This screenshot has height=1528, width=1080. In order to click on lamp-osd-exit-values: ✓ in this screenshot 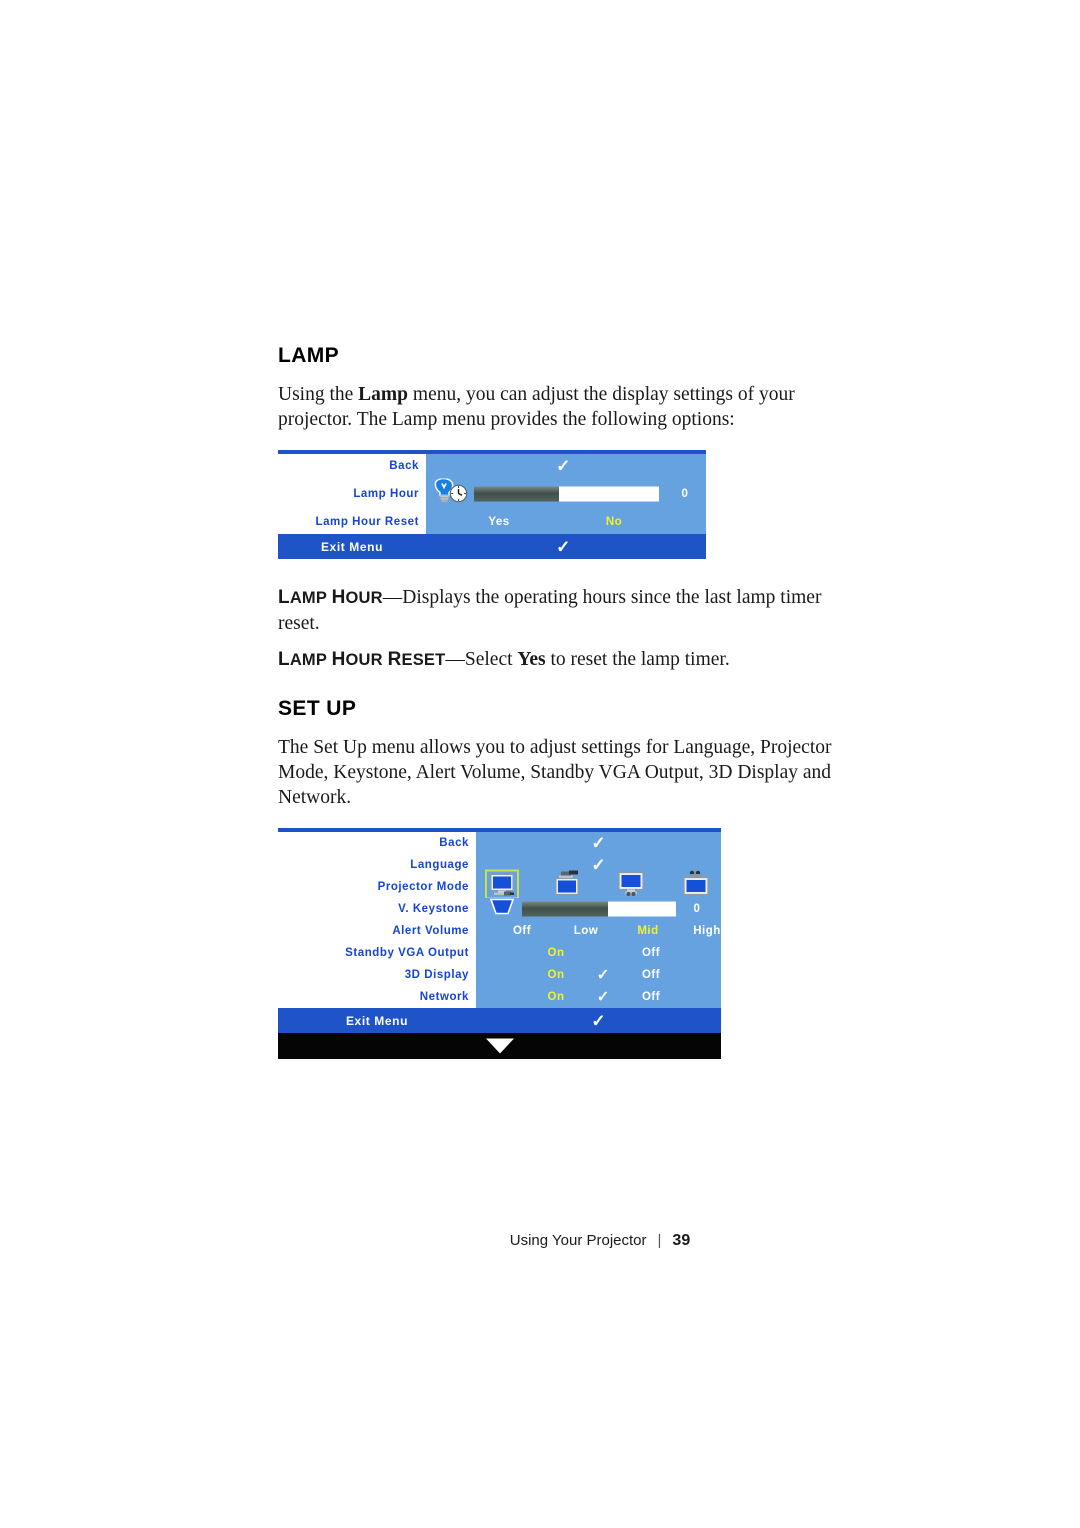, I will do `click(566, 546)`.